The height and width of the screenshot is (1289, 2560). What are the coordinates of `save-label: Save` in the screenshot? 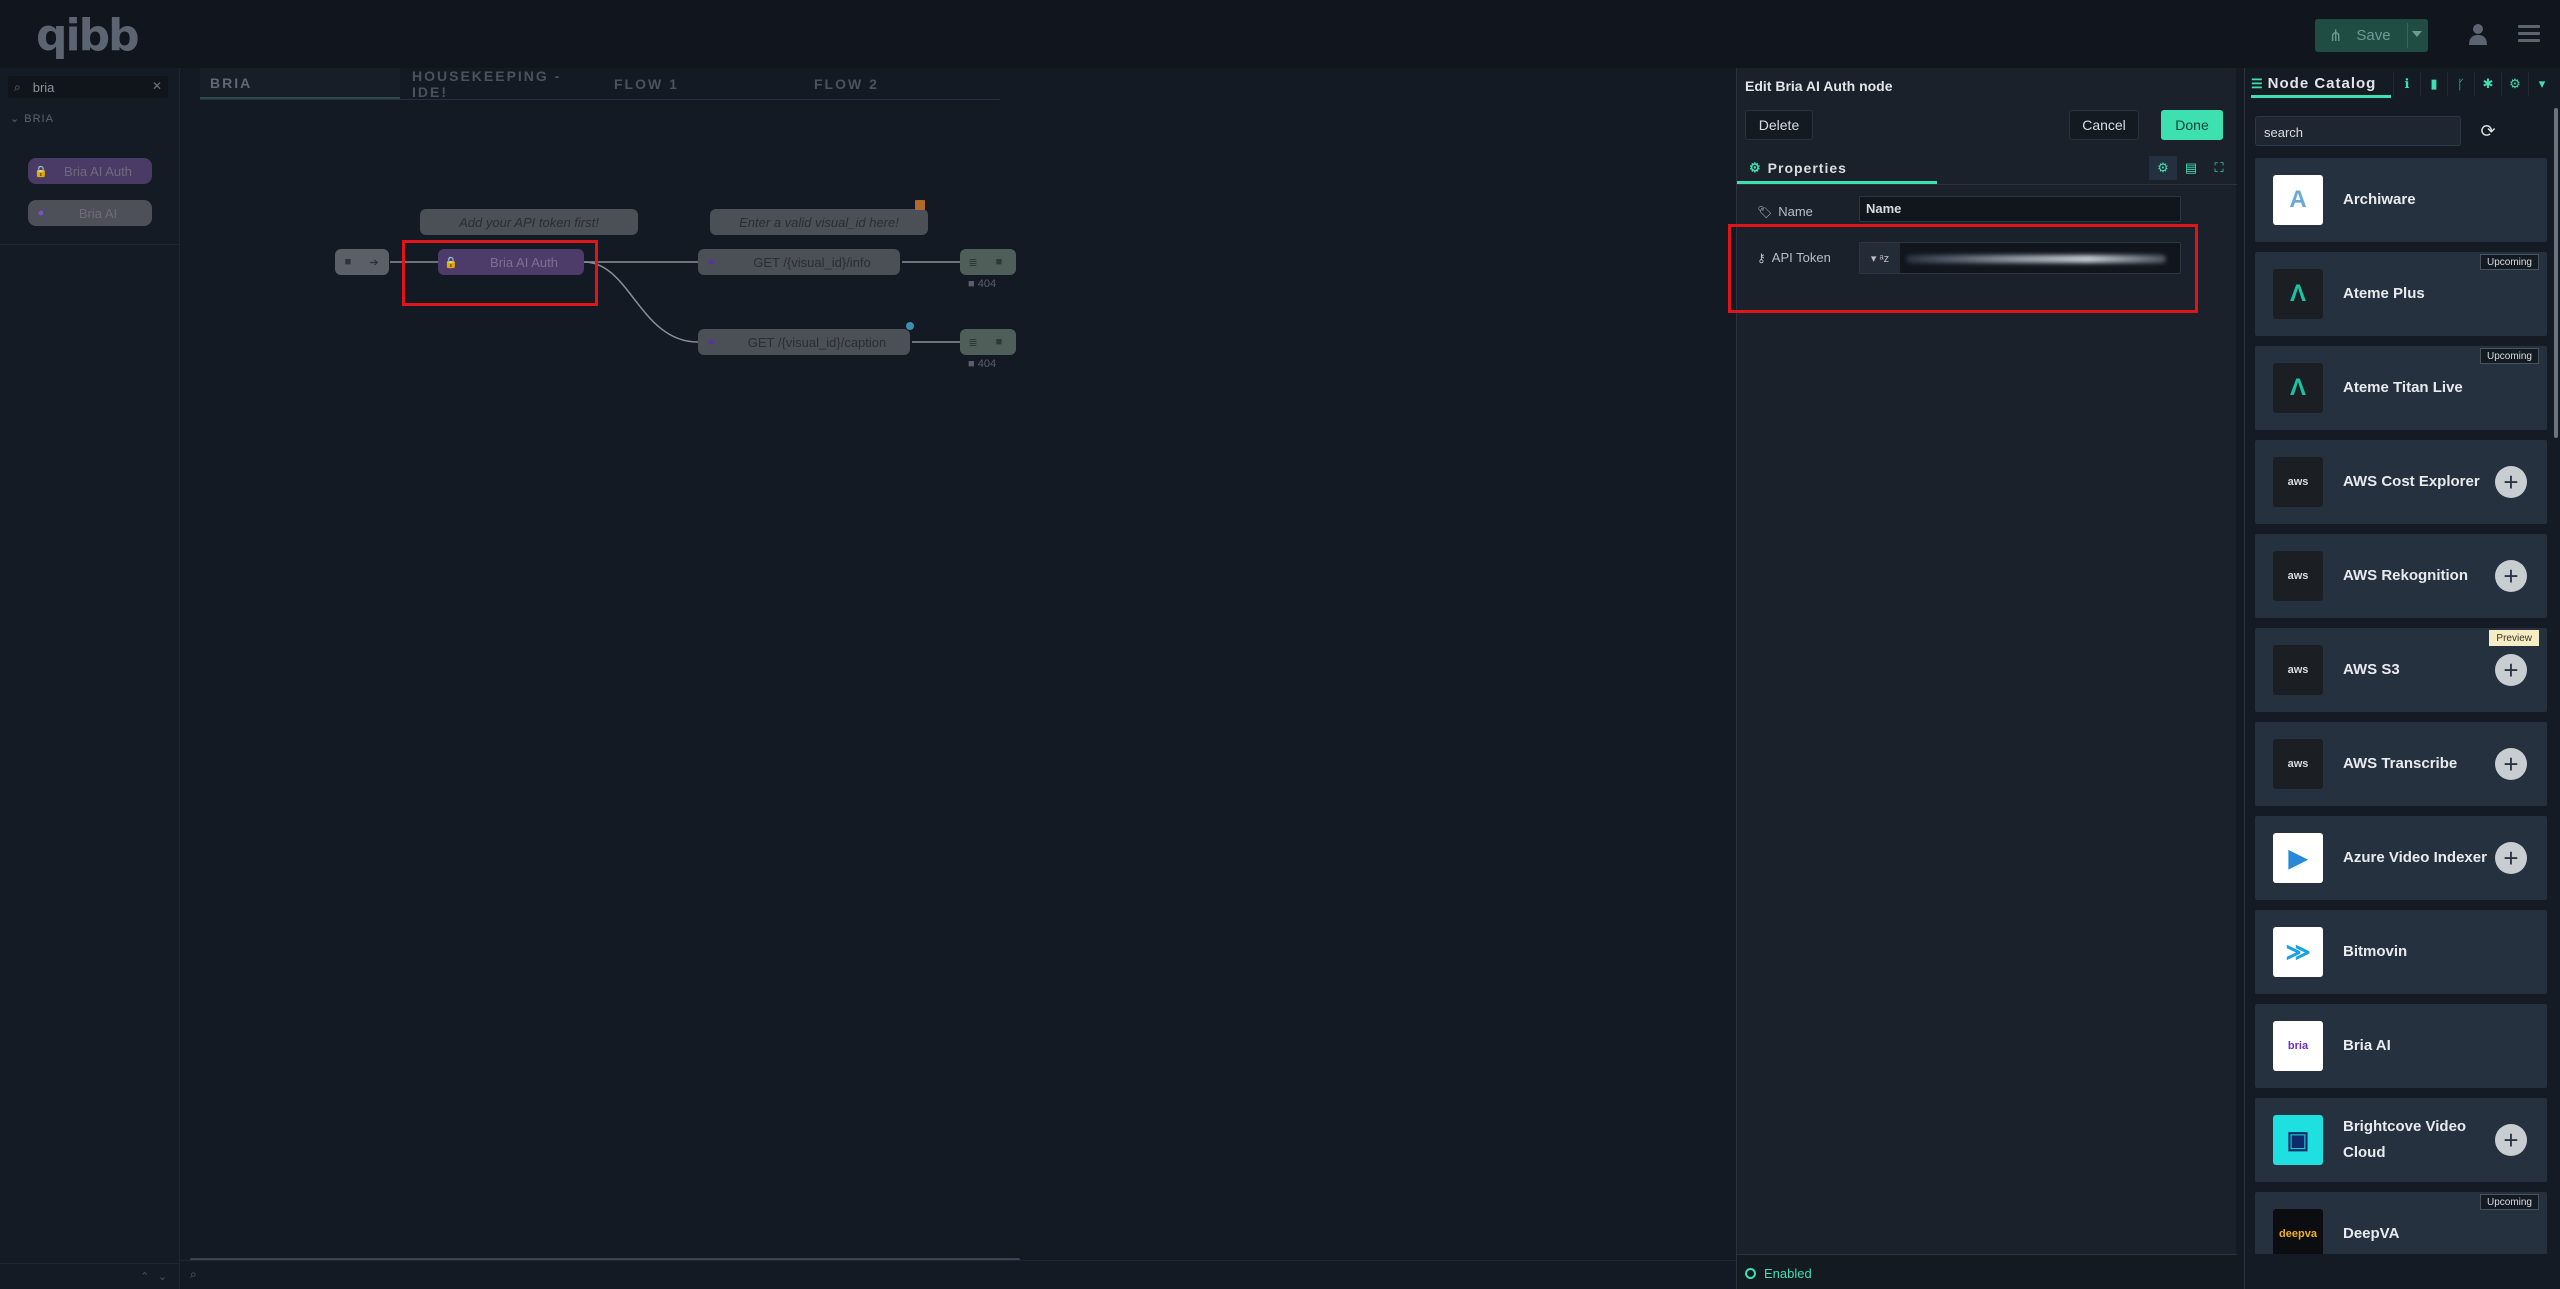 It's located at (2373, 35).